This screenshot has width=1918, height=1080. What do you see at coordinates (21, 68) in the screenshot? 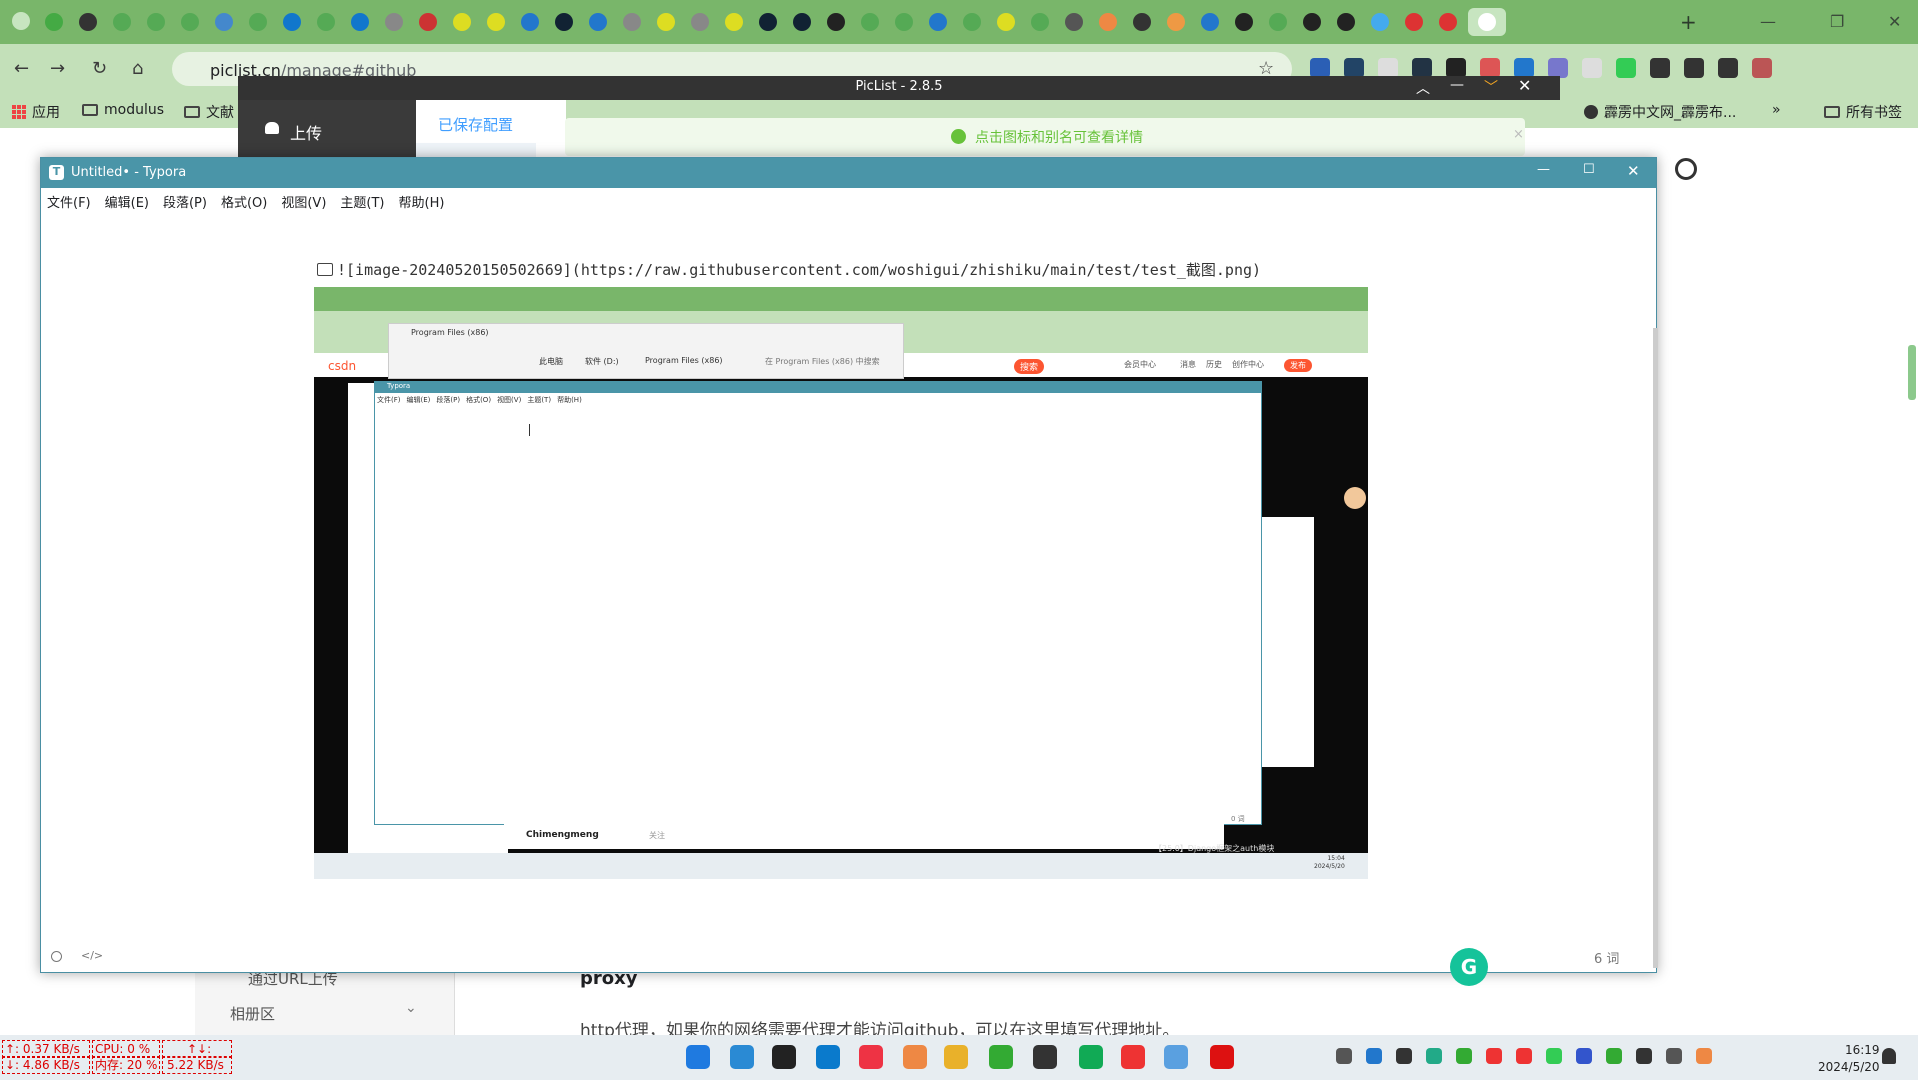
I see `back-icon: ←` at bounding box center [21, 68].